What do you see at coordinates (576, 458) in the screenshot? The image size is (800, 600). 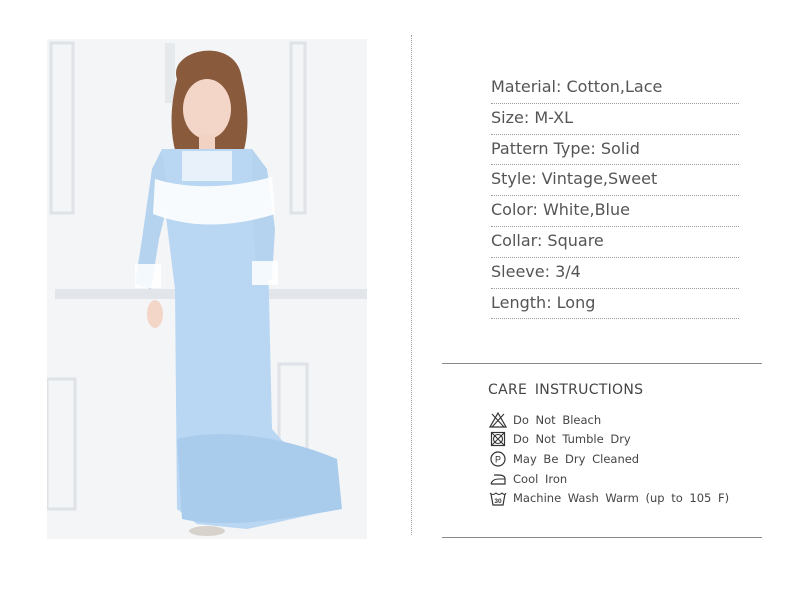 I see `care-item-label: May Be Dry Cleaned` at bounding box center [576, 458].